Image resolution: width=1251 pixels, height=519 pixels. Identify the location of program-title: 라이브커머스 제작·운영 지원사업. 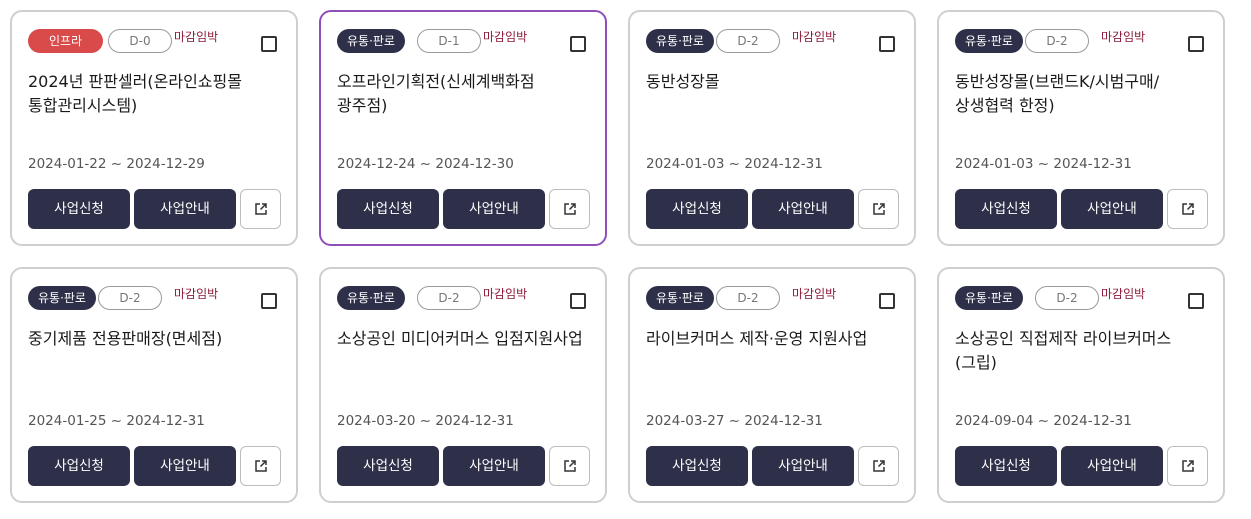
(769, 339).